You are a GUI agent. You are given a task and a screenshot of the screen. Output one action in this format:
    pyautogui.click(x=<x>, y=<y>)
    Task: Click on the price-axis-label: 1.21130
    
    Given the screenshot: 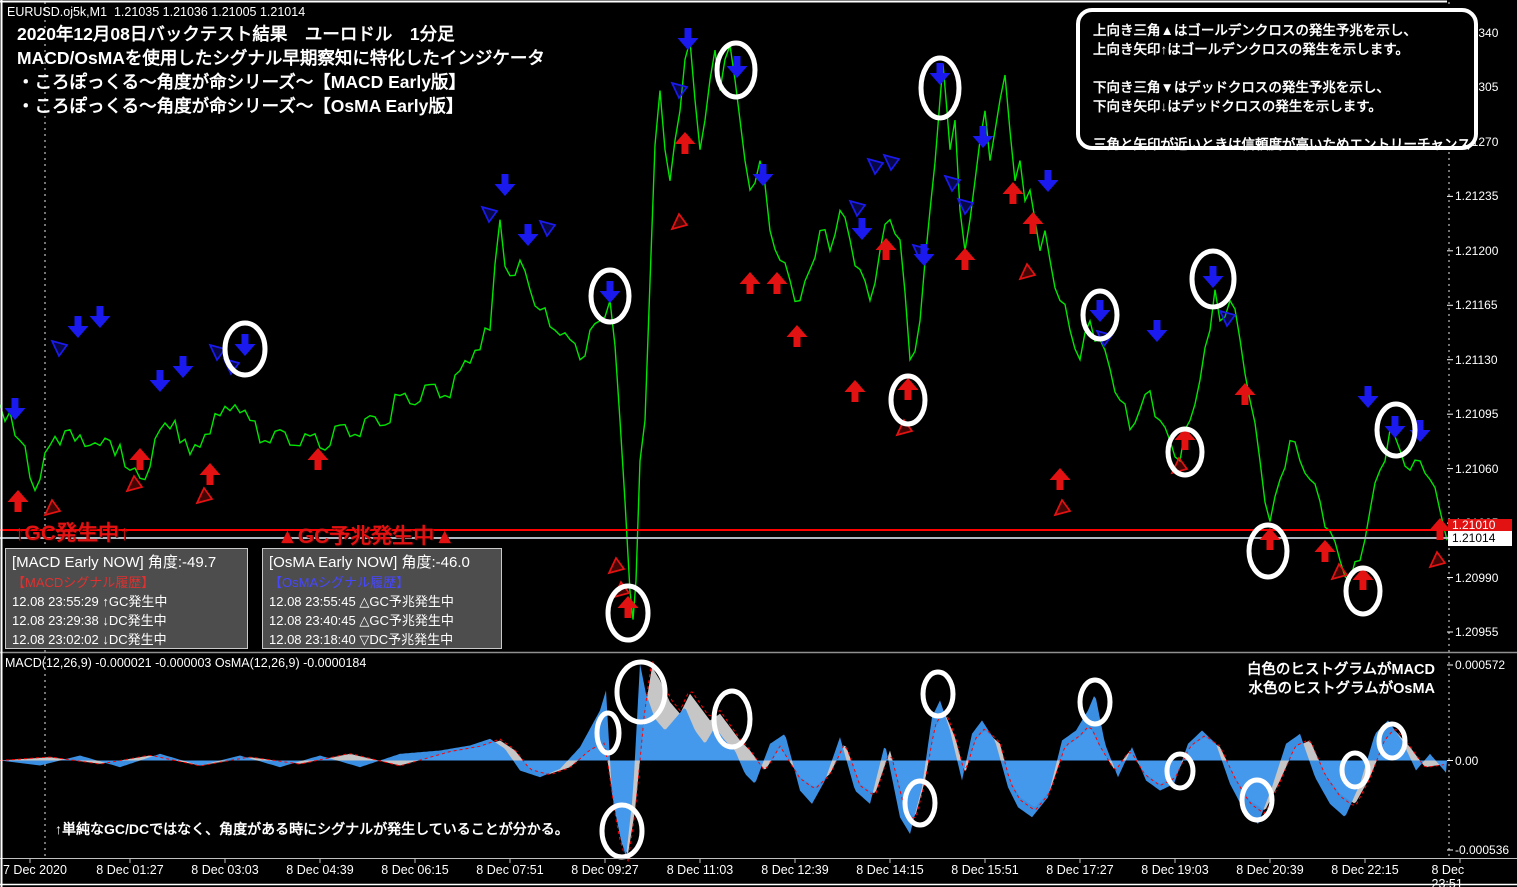 What is the action you would take?
    pyautogui.click(x=1476, y=359)
    